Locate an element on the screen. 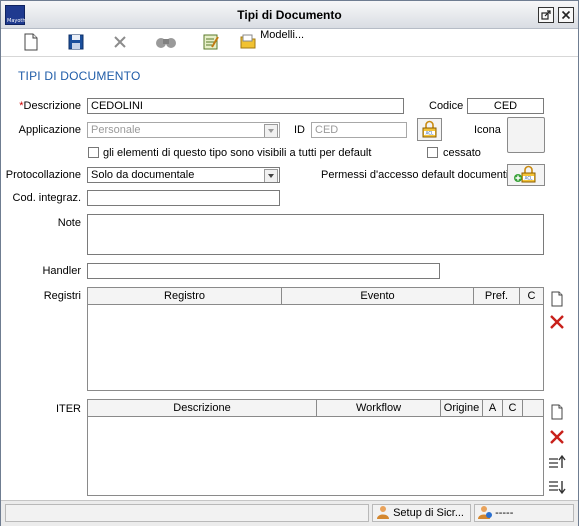 The height and width of the screenshot is (526, 579). registri-table-header: Registro Evento Pref. C is located at coordinates (315, 296).